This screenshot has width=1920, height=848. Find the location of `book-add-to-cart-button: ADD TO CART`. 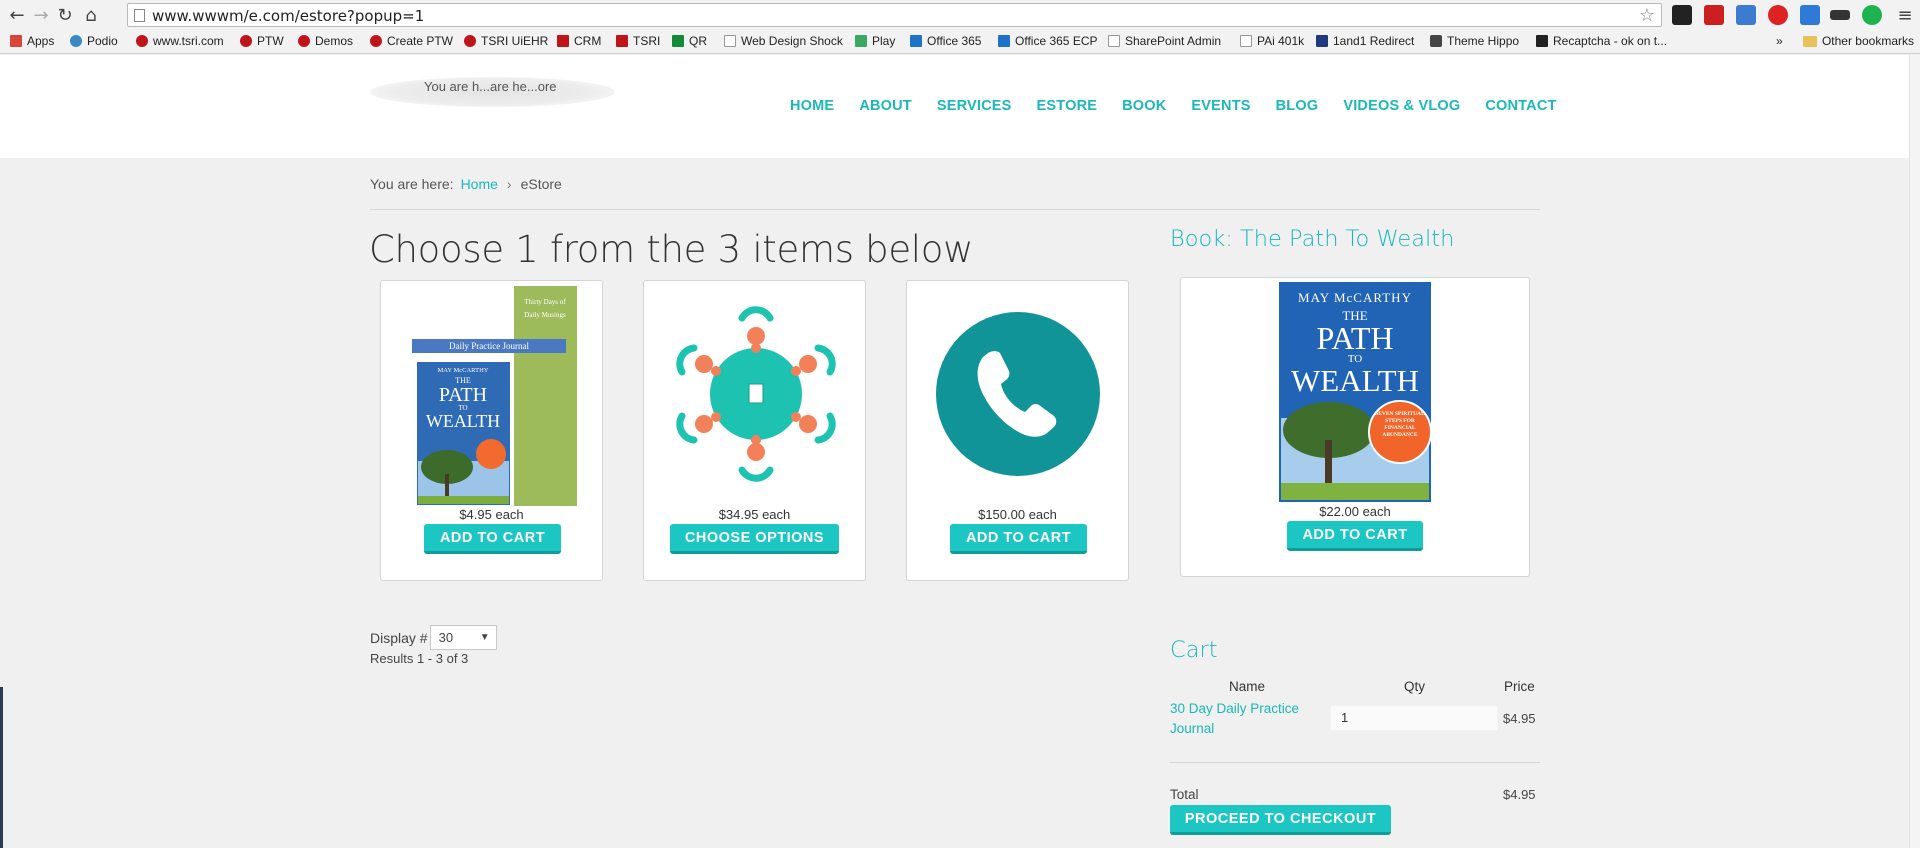

book-add-to-cart-button: ADD TO CART is located at coordinates (1355, 536).